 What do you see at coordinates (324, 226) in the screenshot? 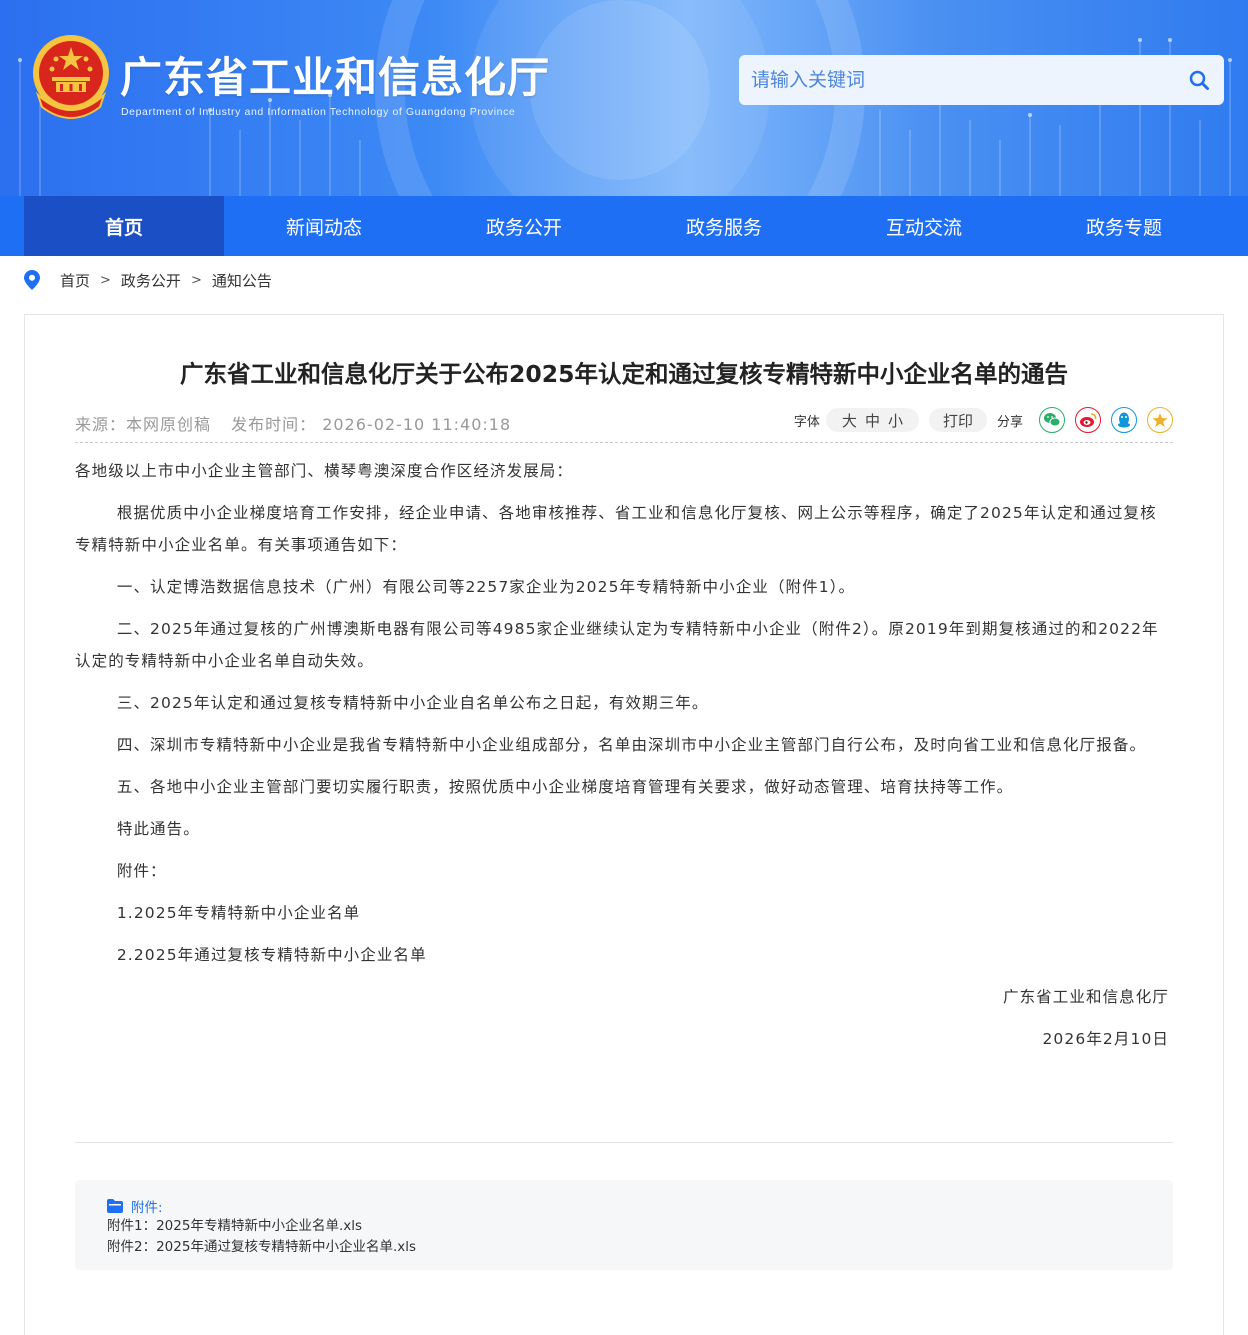
I see `nav-news: 新闻动态` at bounding box center [324, 226].